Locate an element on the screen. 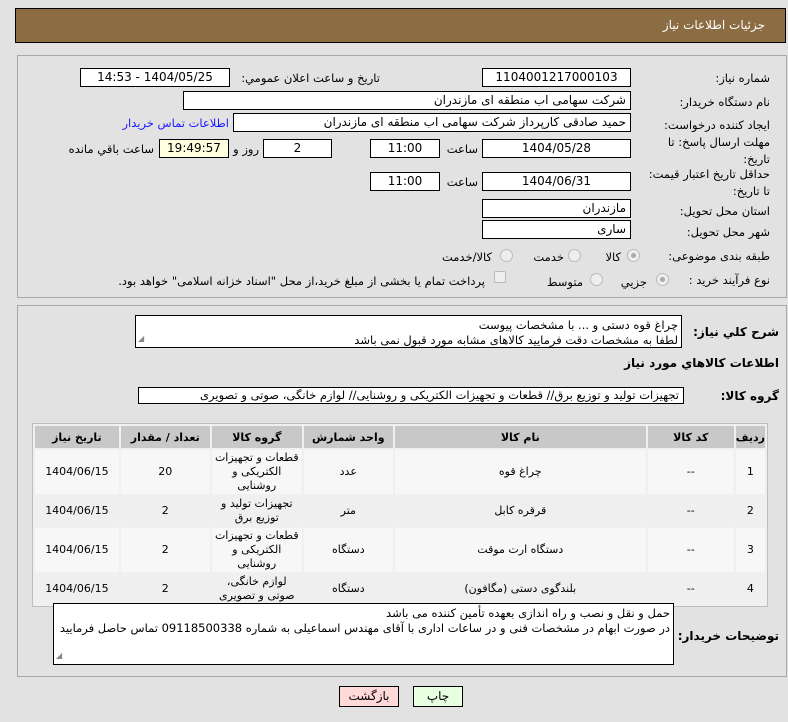 This screenshot has width=788, height=722. process-label: نوع فرآیند خرید : is located at coordinates (729, 280).